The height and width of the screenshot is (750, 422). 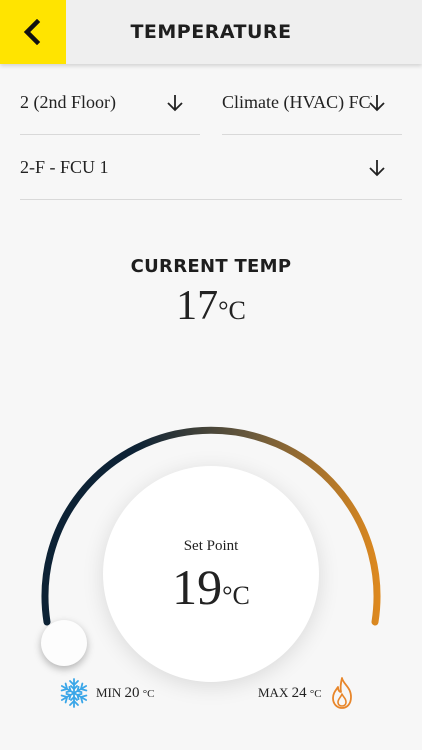 I want to click on current-temp-readout: 17°C, so click(x=211, y=306).